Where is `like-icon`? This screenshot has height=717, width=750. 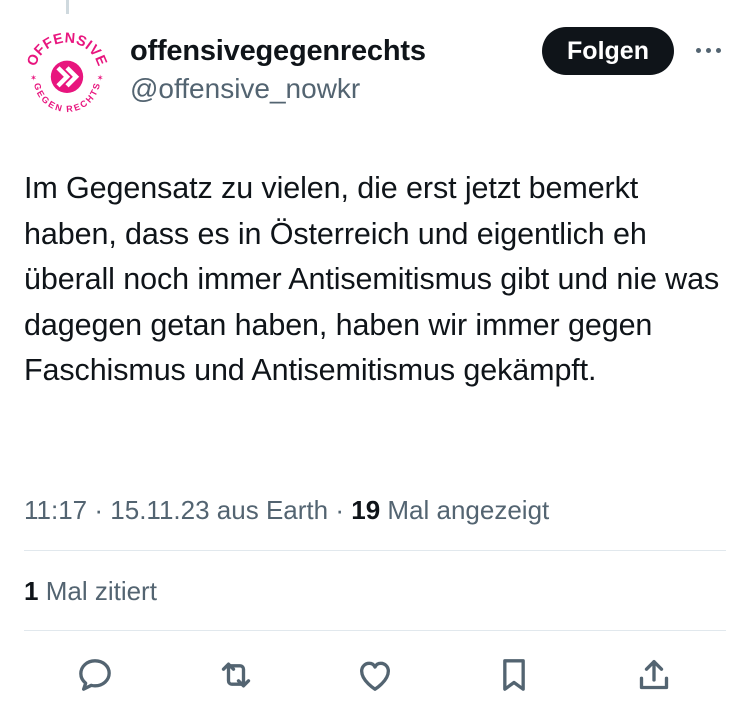 like-icon is located at coordinates (375, 676).